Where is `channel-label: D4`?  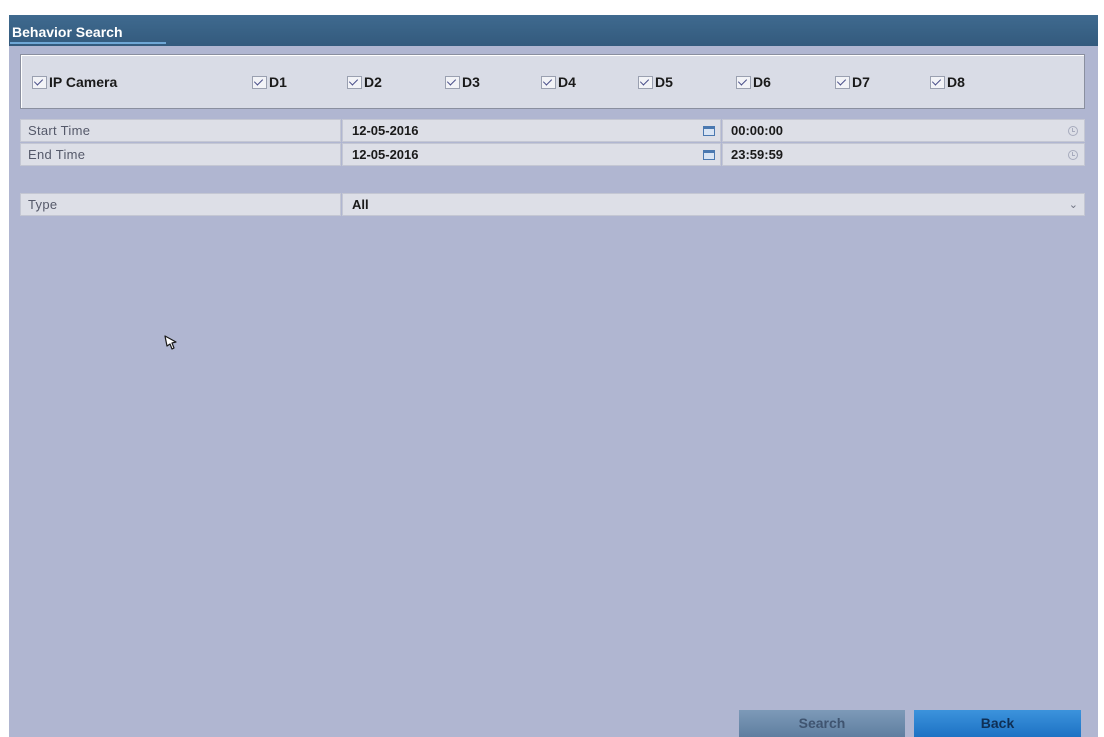 channel-label: D4 is located at coordinates (567, 82).